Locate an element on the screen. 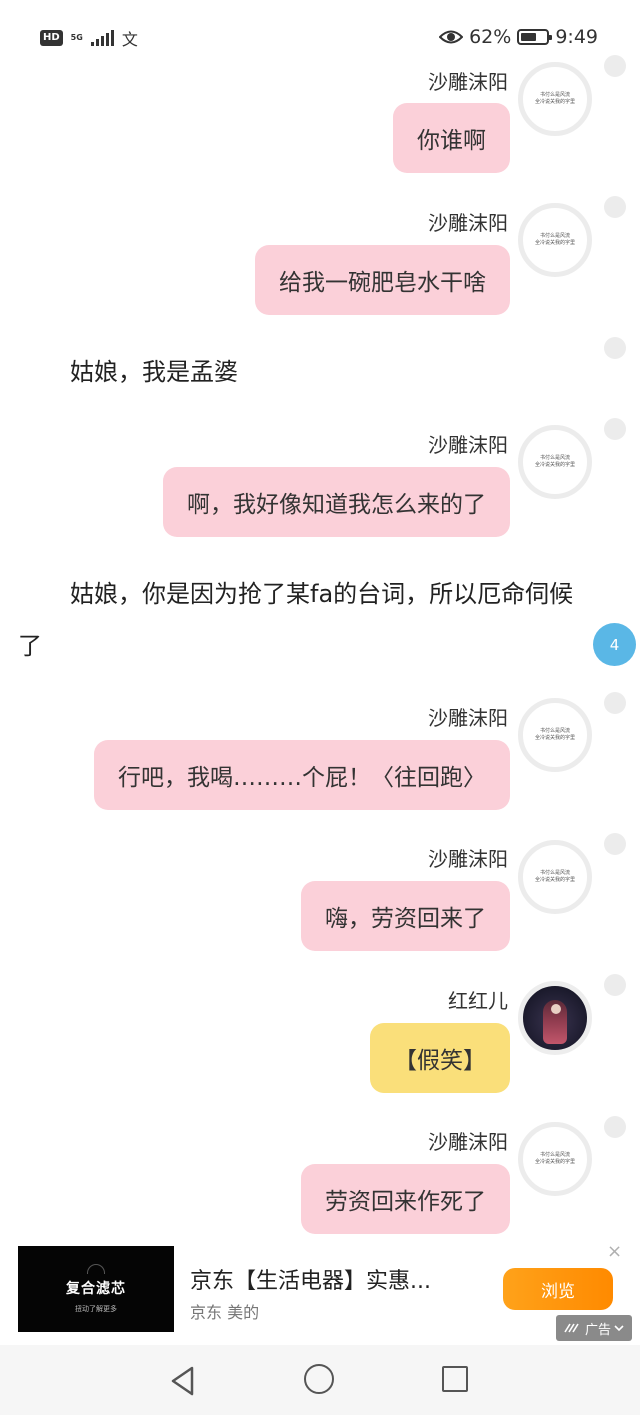 The width and height of the screenshot is (640, 1415). navigation-bar is located at coordinates (320, 1380).